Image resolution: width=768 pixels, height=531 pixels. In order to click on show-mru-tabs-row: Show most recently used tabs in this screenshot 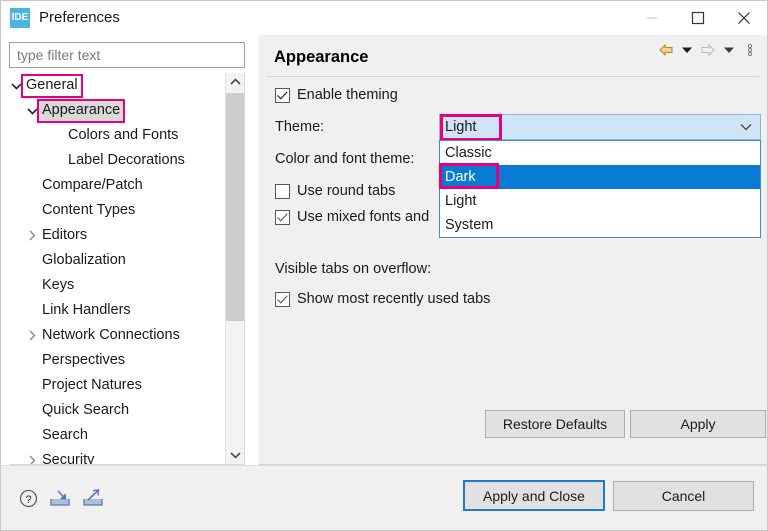, I will do `click(382, 299)`.